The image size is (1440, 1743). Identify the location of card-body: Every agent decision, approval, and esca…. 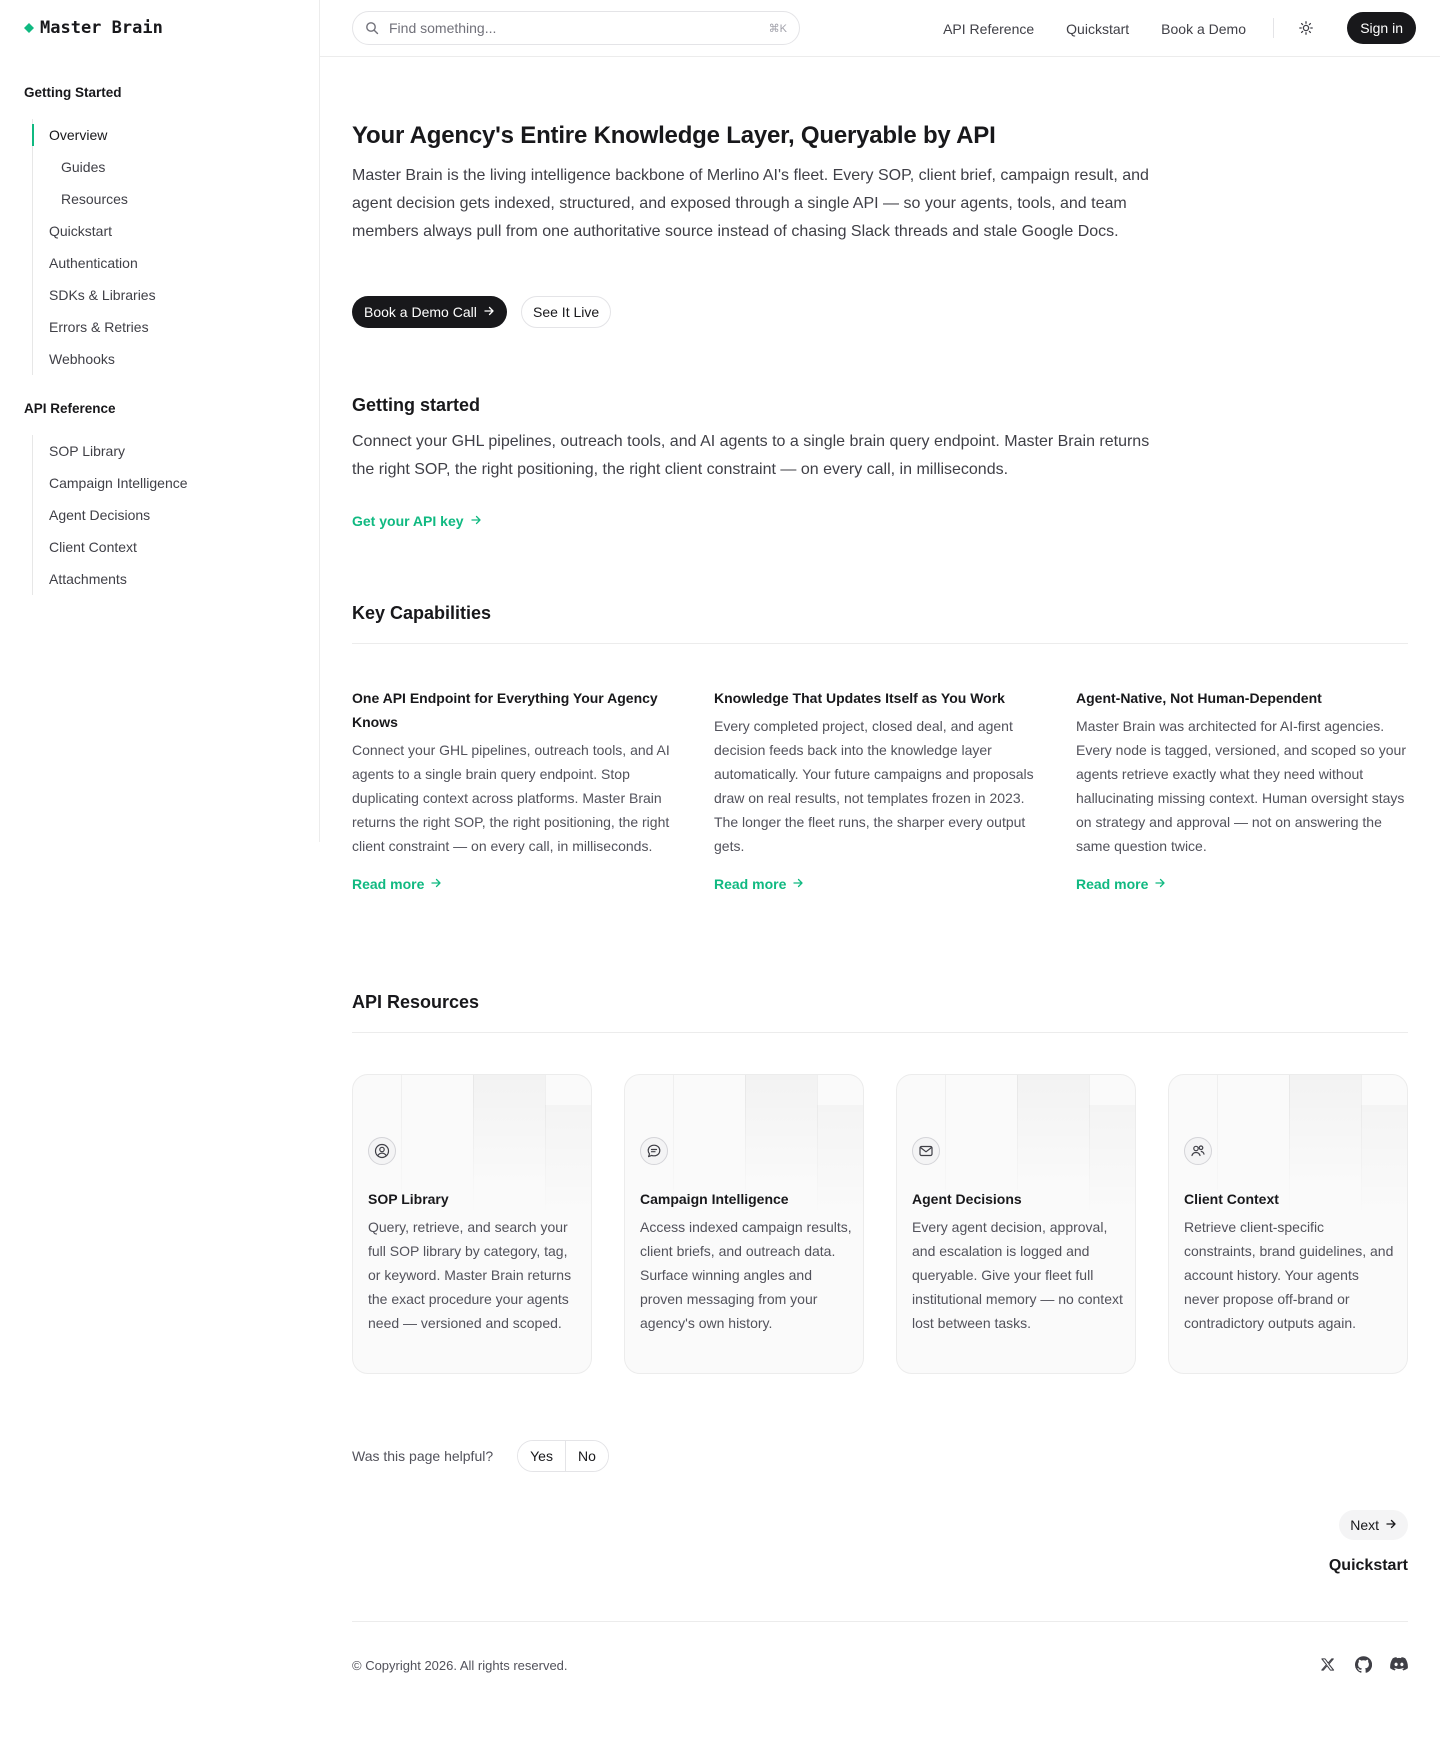
(1017, 1275).